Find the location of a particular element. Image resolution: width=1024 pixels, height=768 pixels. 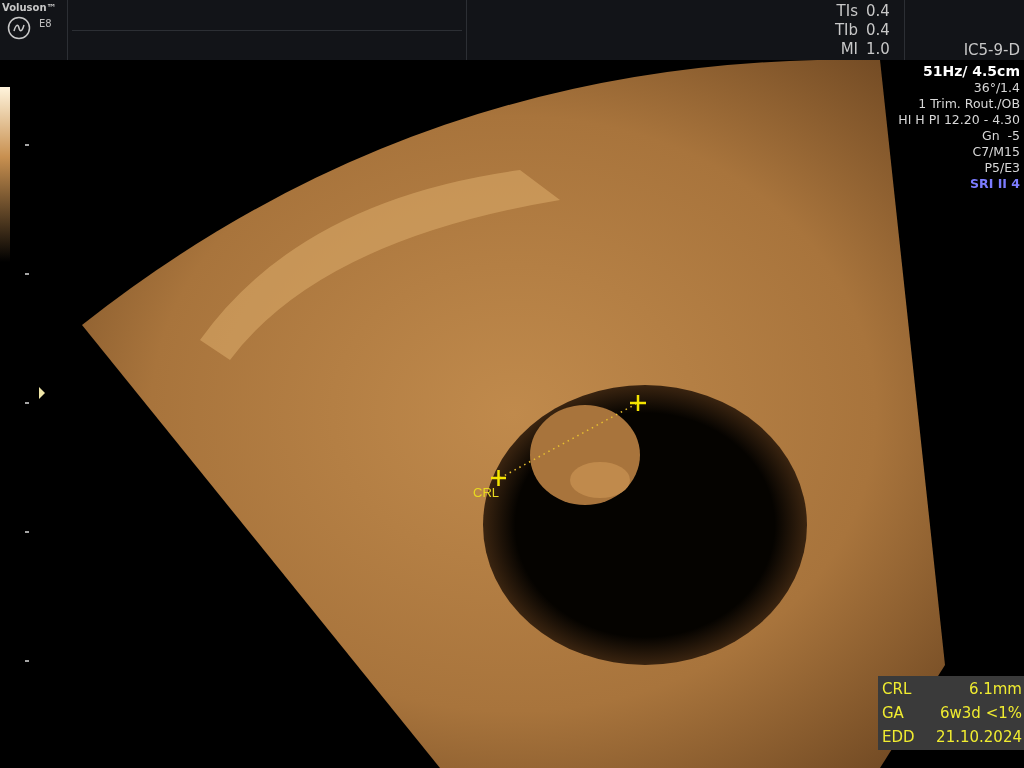

measurement-label: GA is located at coordinates (893, 713).